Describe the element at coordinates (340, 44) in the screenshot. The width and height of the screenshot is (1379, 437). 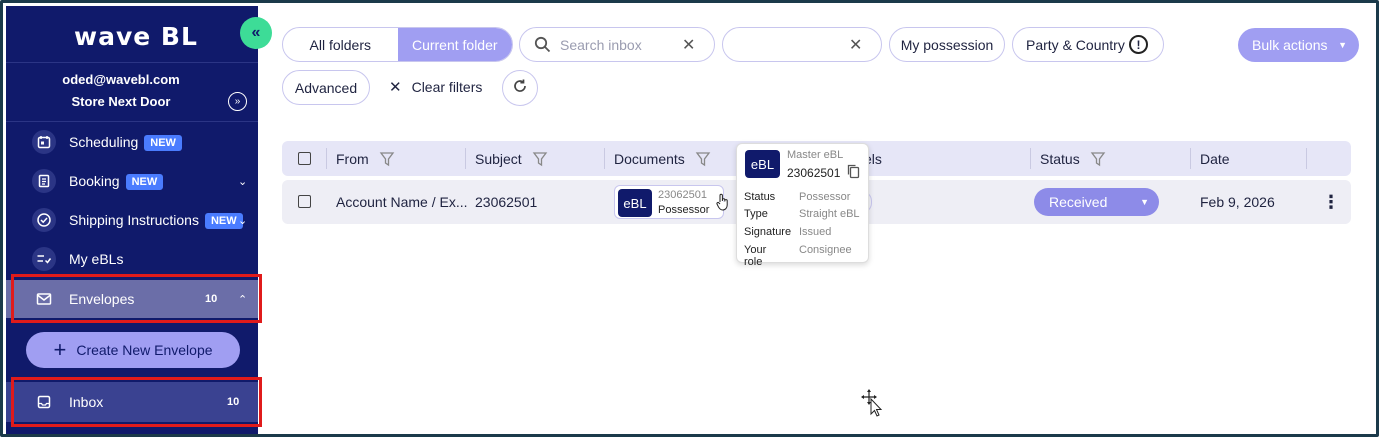
I see `all-folders-tab: All folders` at that location.